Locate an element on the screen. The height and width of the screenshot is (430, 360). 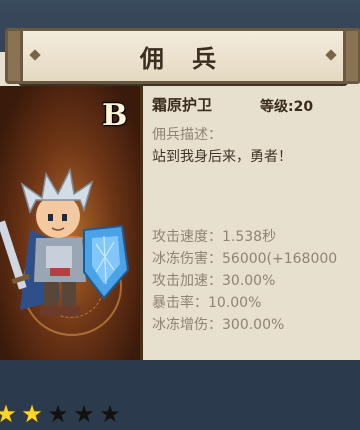
stat-row: 攻击加速：30.00% is located at coordinates (213, 280).